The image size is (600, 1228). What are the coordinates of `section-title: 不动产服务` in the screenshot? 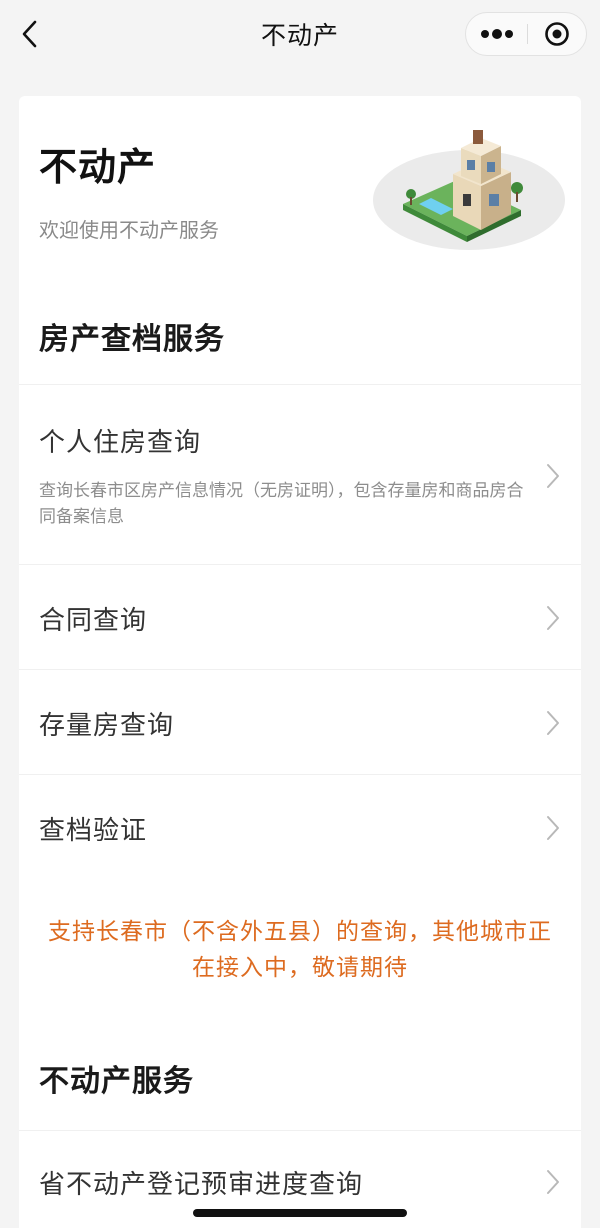 It's located at (116, 1081).